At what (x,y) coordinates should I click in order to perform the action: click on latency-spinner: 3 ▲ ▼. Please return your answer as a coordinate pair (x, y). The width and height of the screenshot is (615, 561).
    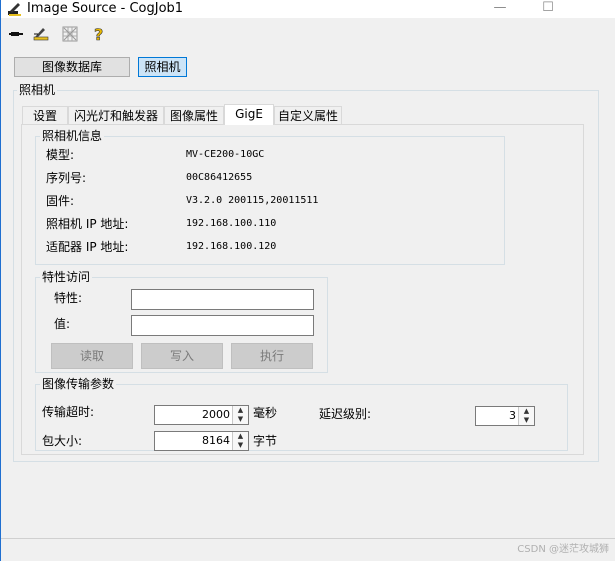
    Looking at the image, I should click on (505, 416).